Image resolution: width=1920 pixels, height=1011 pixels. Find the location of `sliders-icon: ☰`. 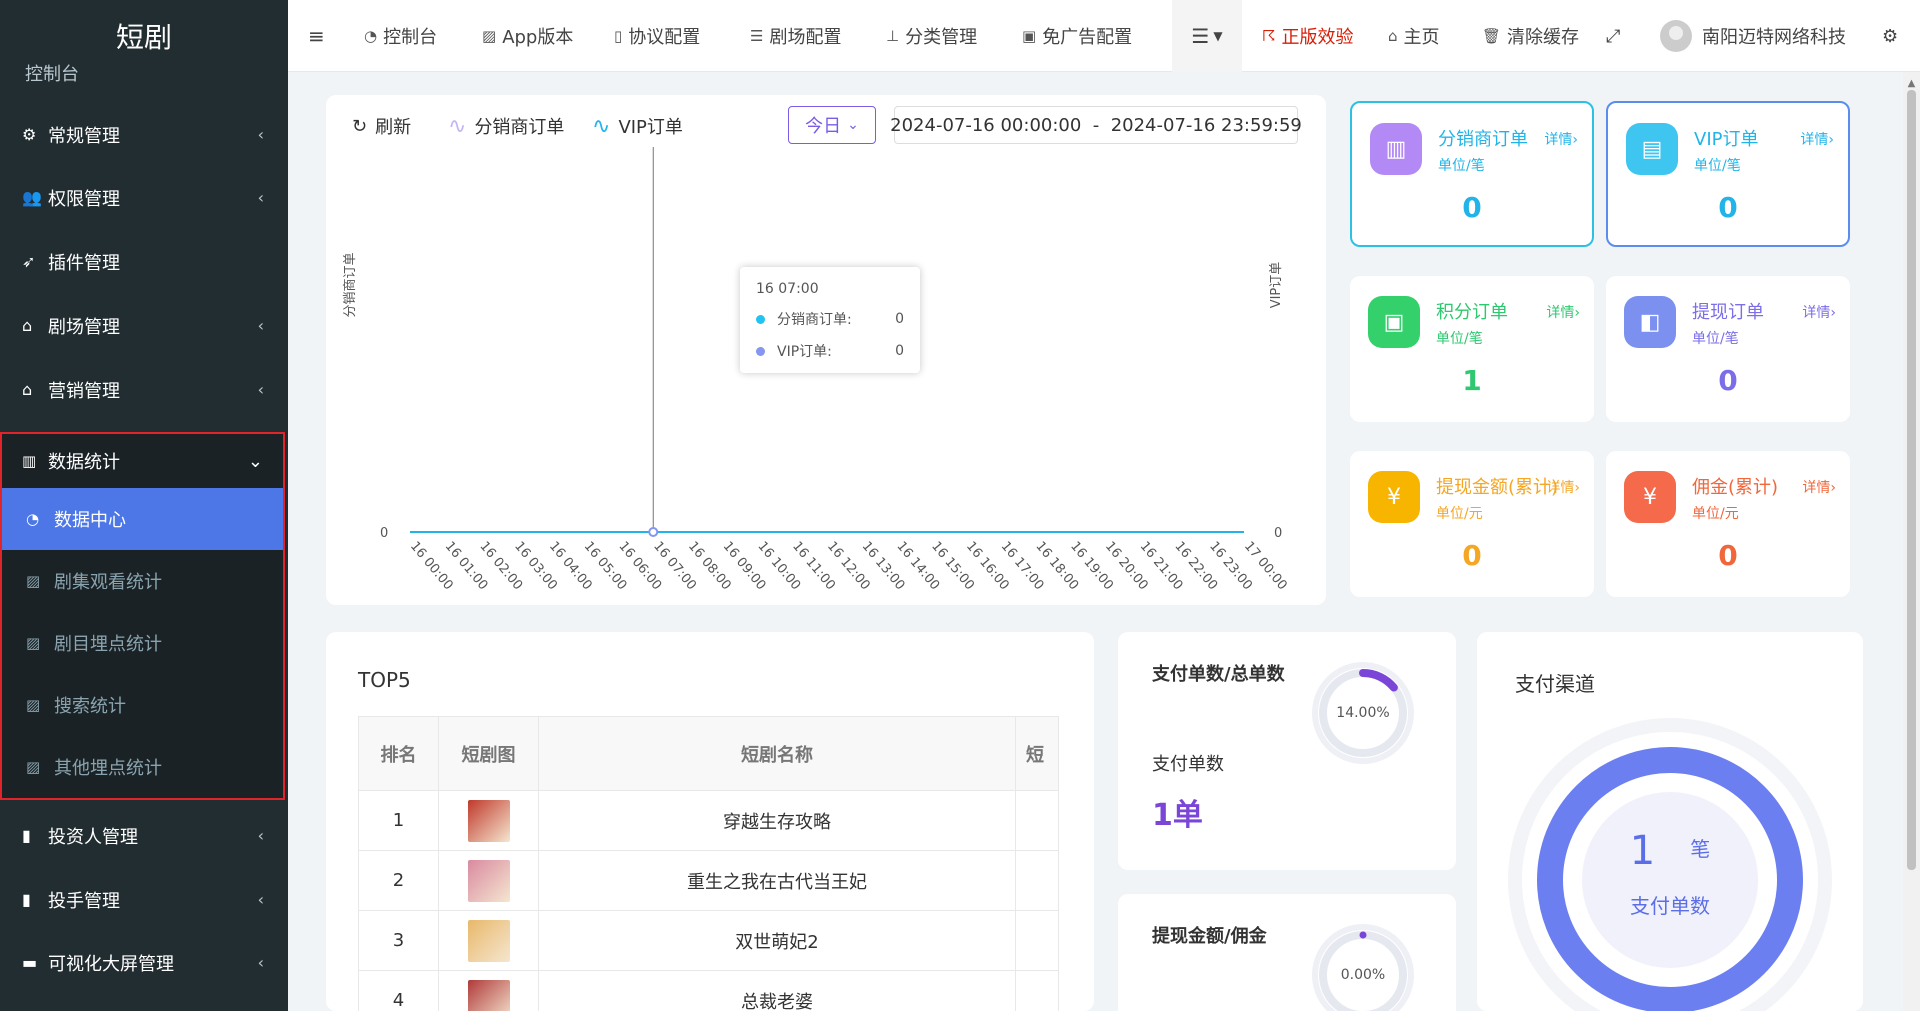

sliders-icon: ☰ is located at coordinates (757, 36).